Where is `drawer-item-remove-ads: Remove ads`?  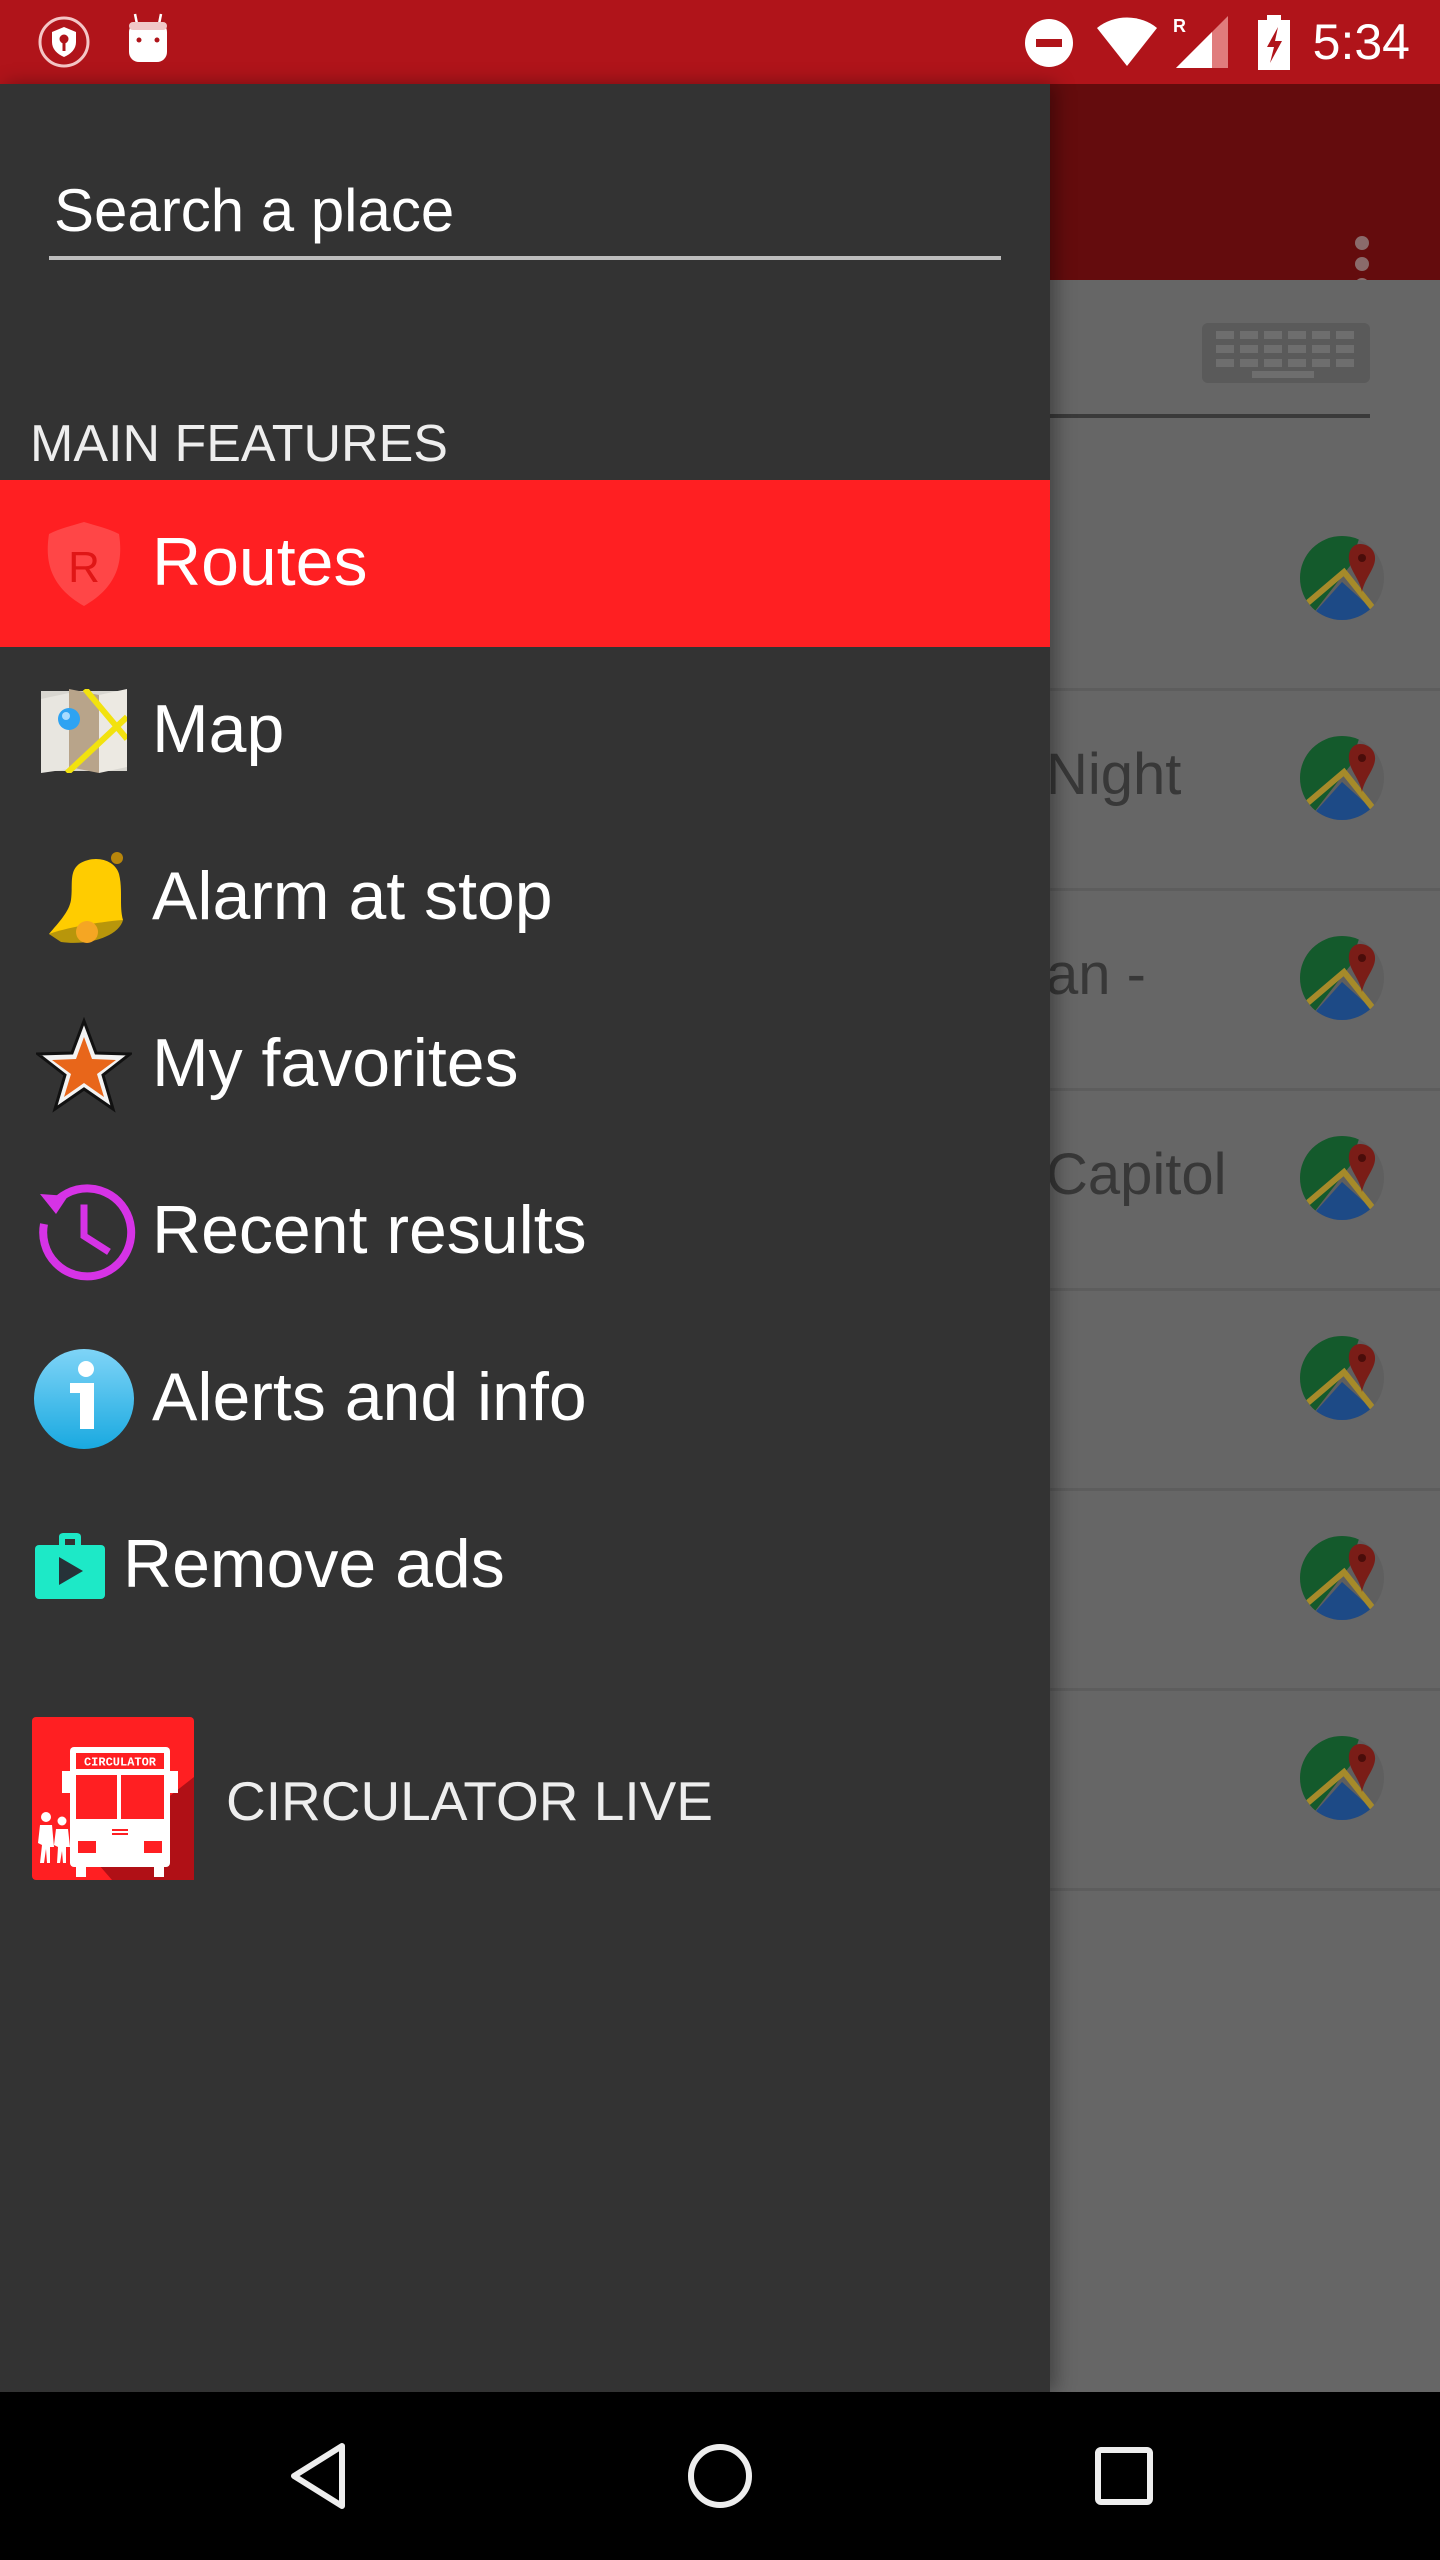 drawer-item-remove-ads: Remove ads is located at coordinates (525, 1565).